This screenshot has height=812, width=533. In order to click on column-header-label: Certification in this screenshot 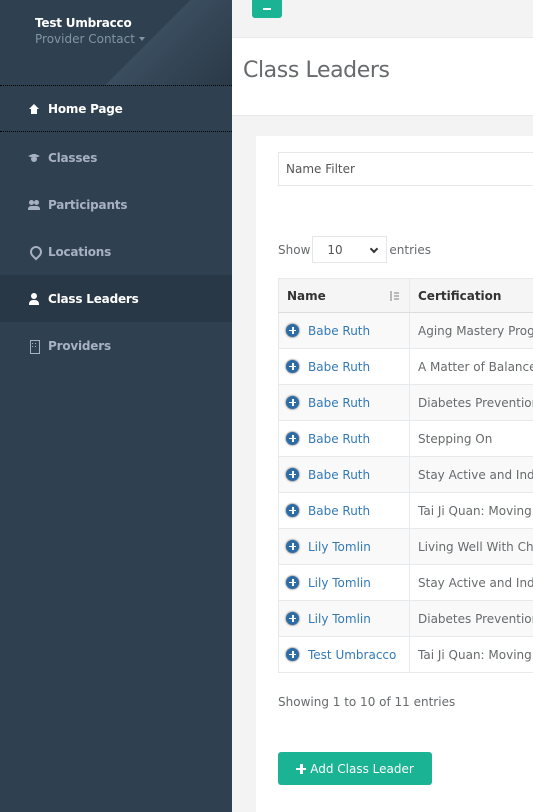, I will do `click(460, 295)`.